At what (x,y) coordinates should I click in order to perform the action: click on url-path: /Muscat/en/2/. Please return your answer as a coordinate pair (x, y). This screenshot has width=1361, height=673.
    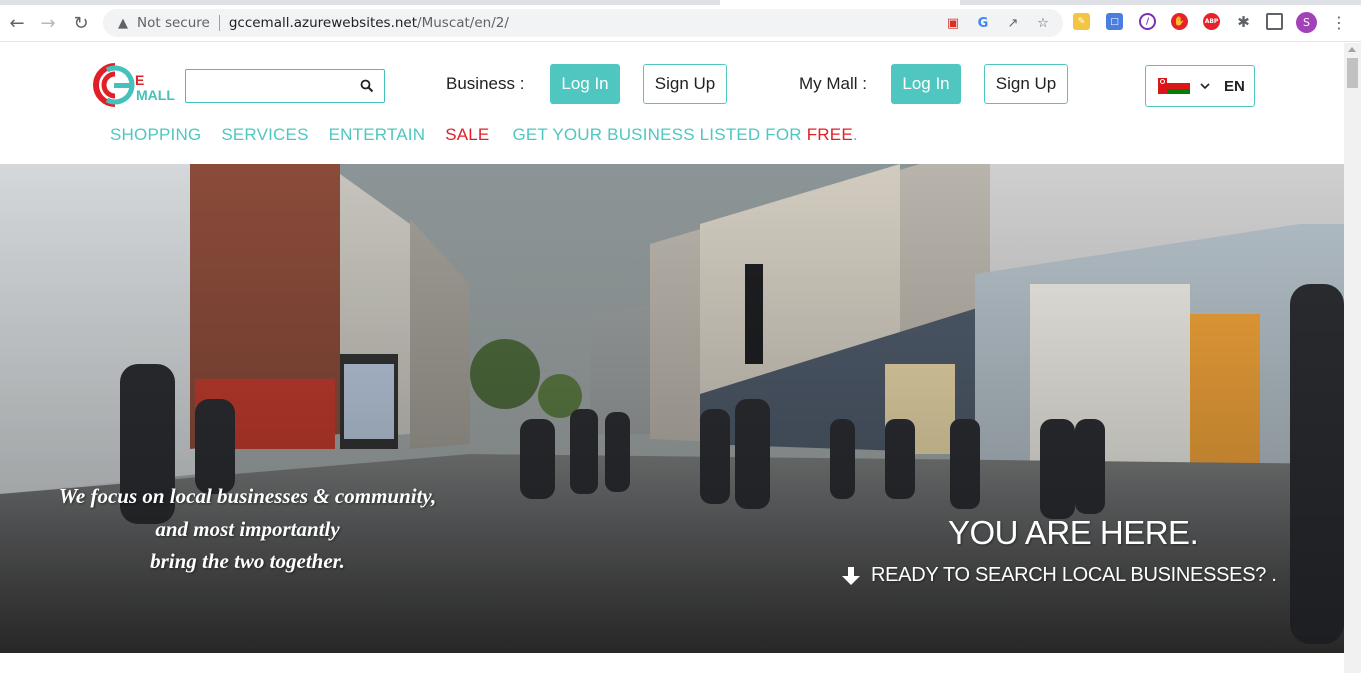
    Looking at the image, I should click on (463, 23).